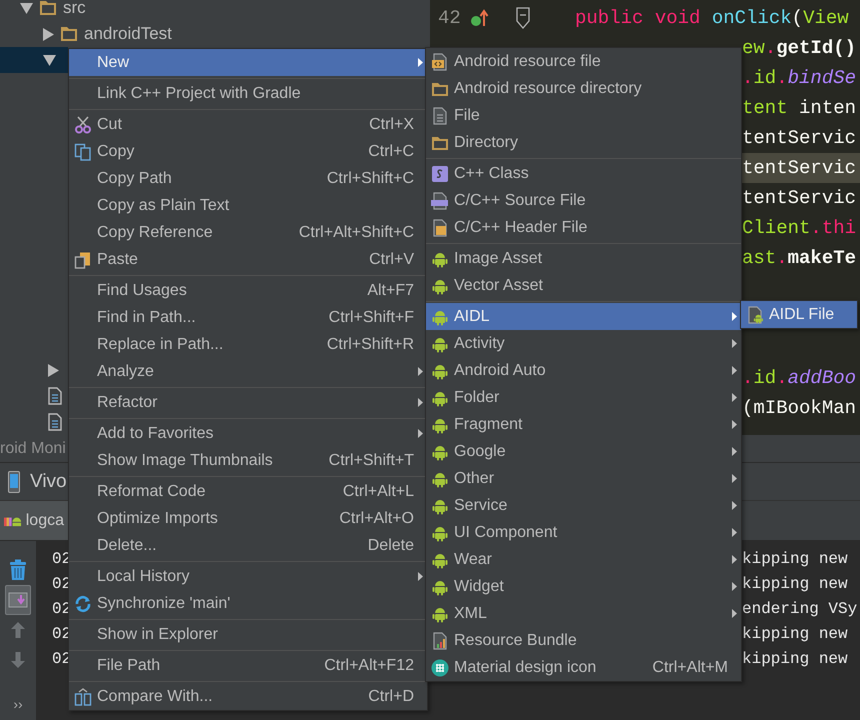 This screenshot has height=720, width=860. I want to click on clipboard-icon, so click(83, 259).